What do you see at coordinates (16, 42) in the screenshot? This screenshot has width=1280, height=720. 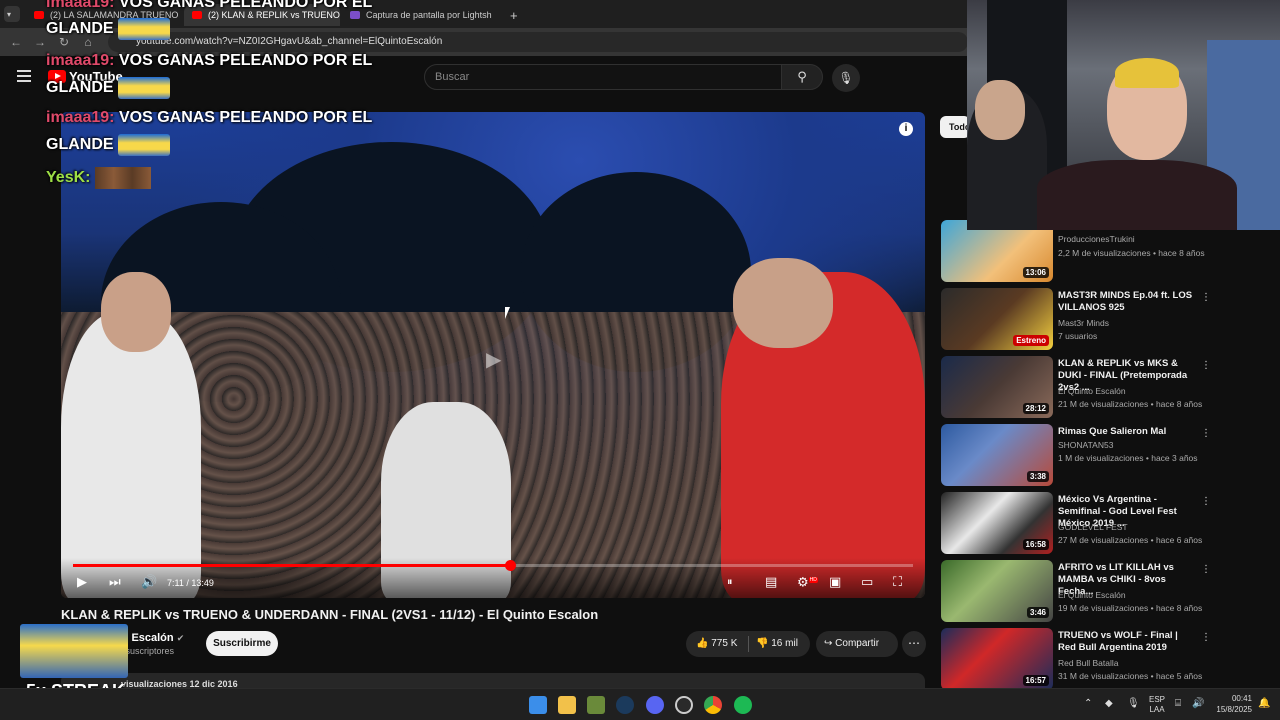 I see `back-icon: ←` at bounding box center [16, 42].